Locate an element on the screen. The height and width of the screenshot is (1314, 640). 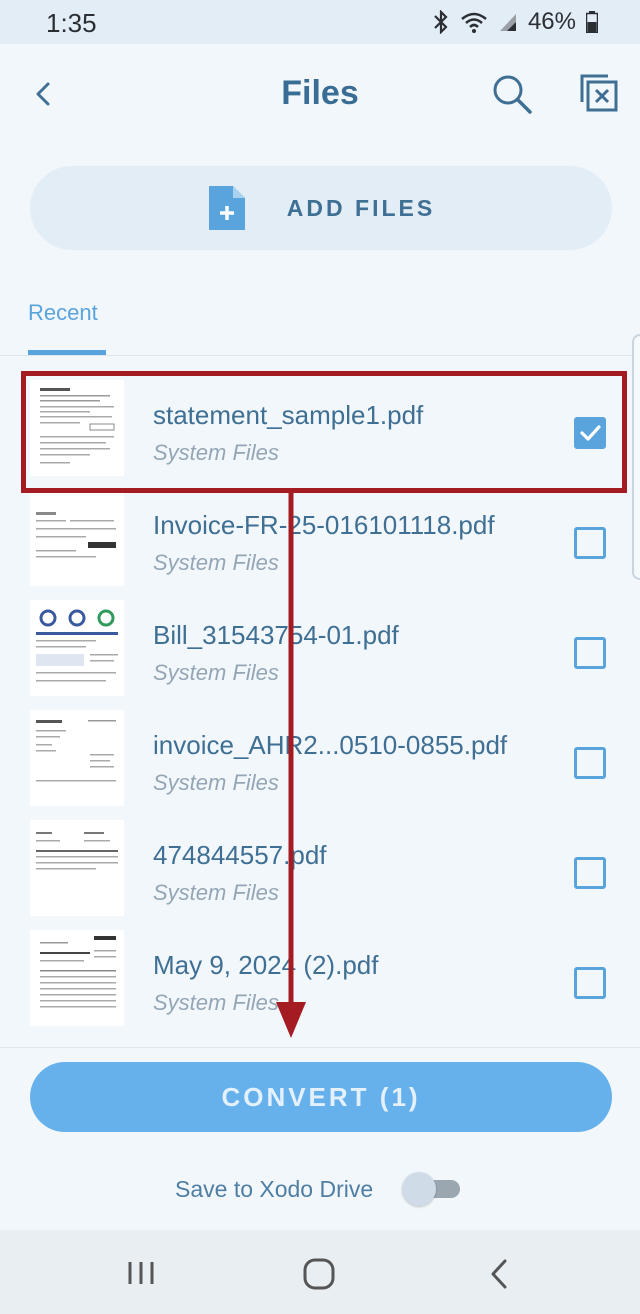
save-to-drive-label: Save to Xodo Drive is located at coordinates (274, 1189).